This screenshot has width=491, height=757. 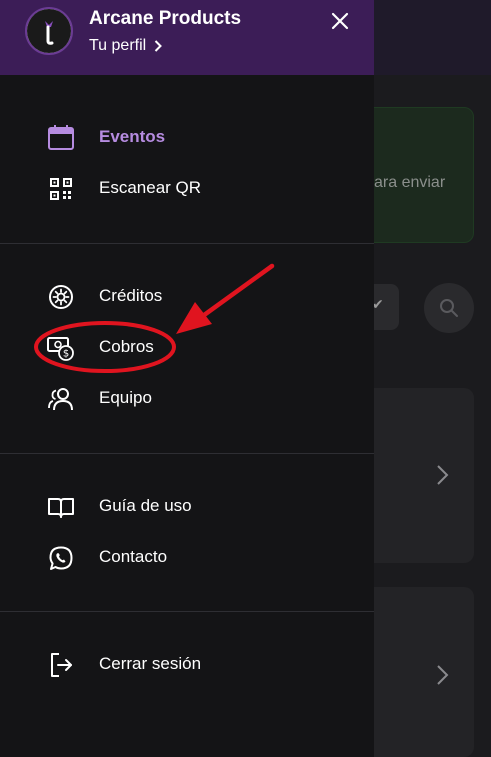 I want to click on menu-item-cerrar-sesion: Cerrar sesión, so click(x=187, y=664).